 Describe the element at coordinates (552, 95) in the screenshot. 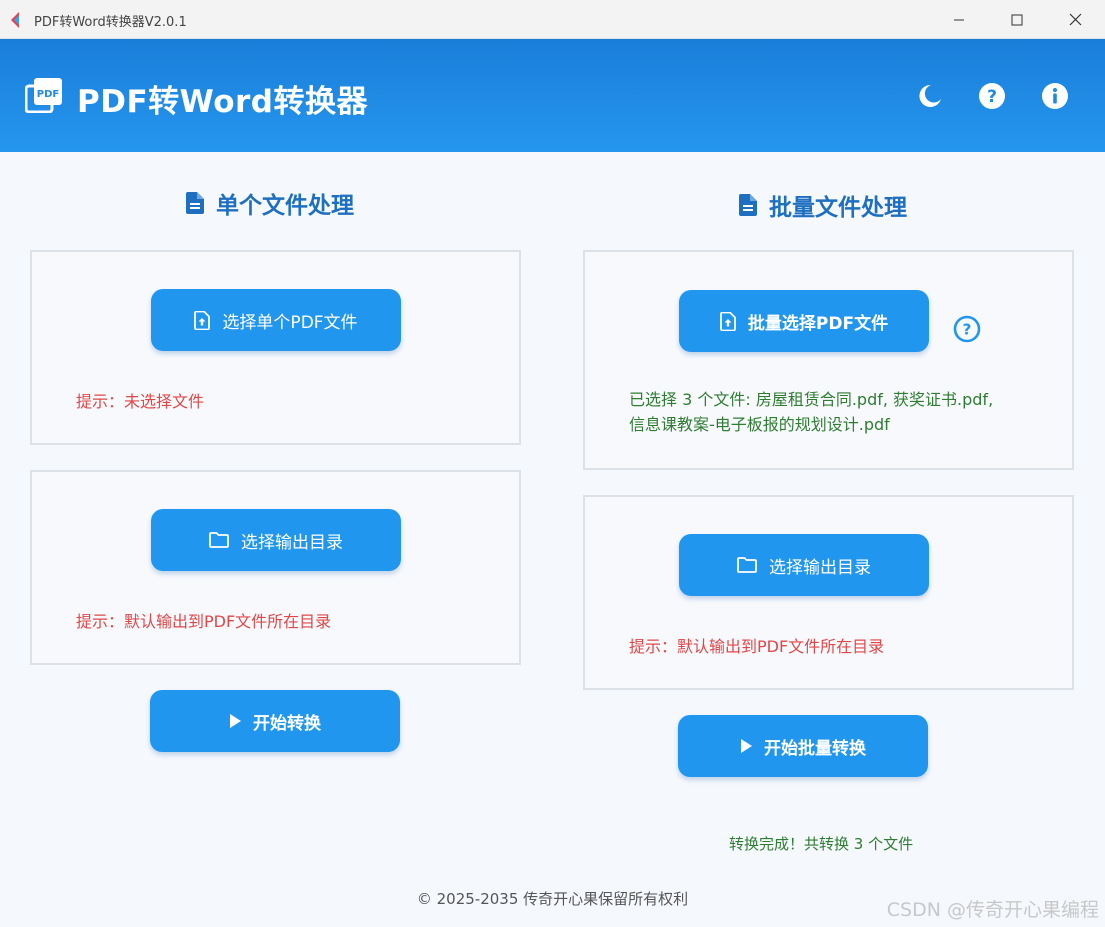

I see `app-header: PDF PDF转Word转换器 ?` at that location.